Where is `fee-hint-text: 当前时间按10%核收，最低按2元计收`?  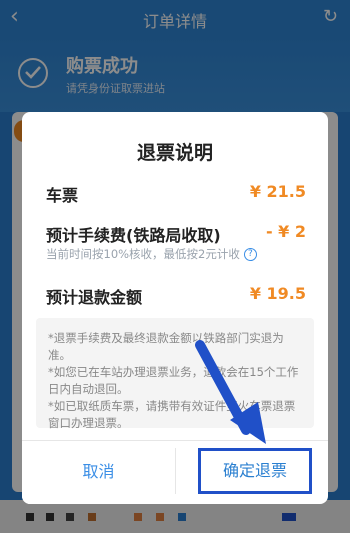
fee-hint-text: 当前时间按10%核收，最低按2元计收 is located at coordinates (143, 254).